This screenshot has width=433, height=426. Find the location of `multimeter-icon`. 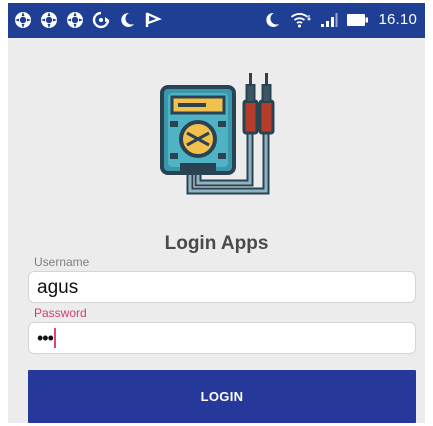

multimeter-icon is located at coordinates (217, 134).